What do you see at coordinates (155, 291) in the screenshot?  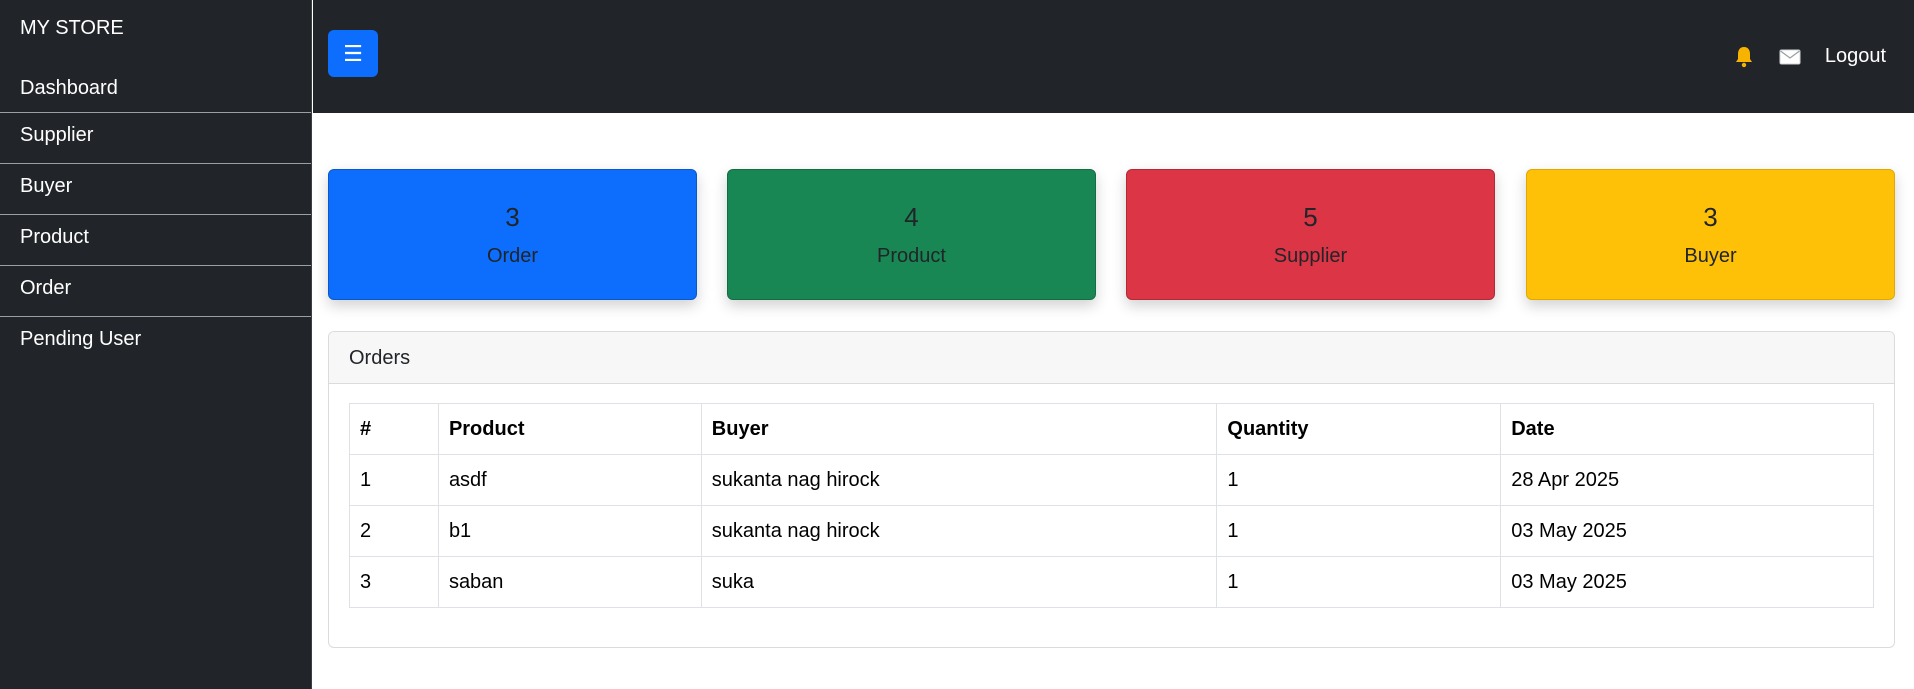 I see `sidebar-item-order: Order` at bounding box center [155, 291].